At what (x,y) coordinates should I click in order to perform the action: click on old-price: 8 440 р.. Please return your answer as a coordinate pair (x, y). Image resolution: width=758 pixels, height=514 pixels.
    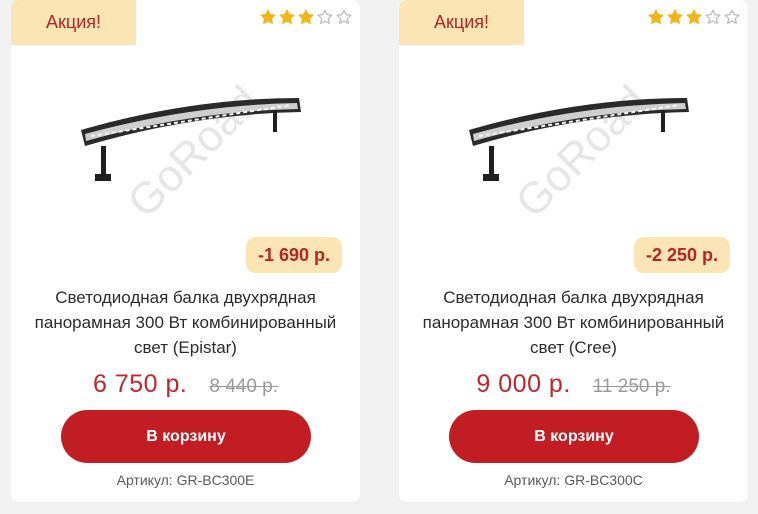
    Looking at the image, I should click on (244, 386).